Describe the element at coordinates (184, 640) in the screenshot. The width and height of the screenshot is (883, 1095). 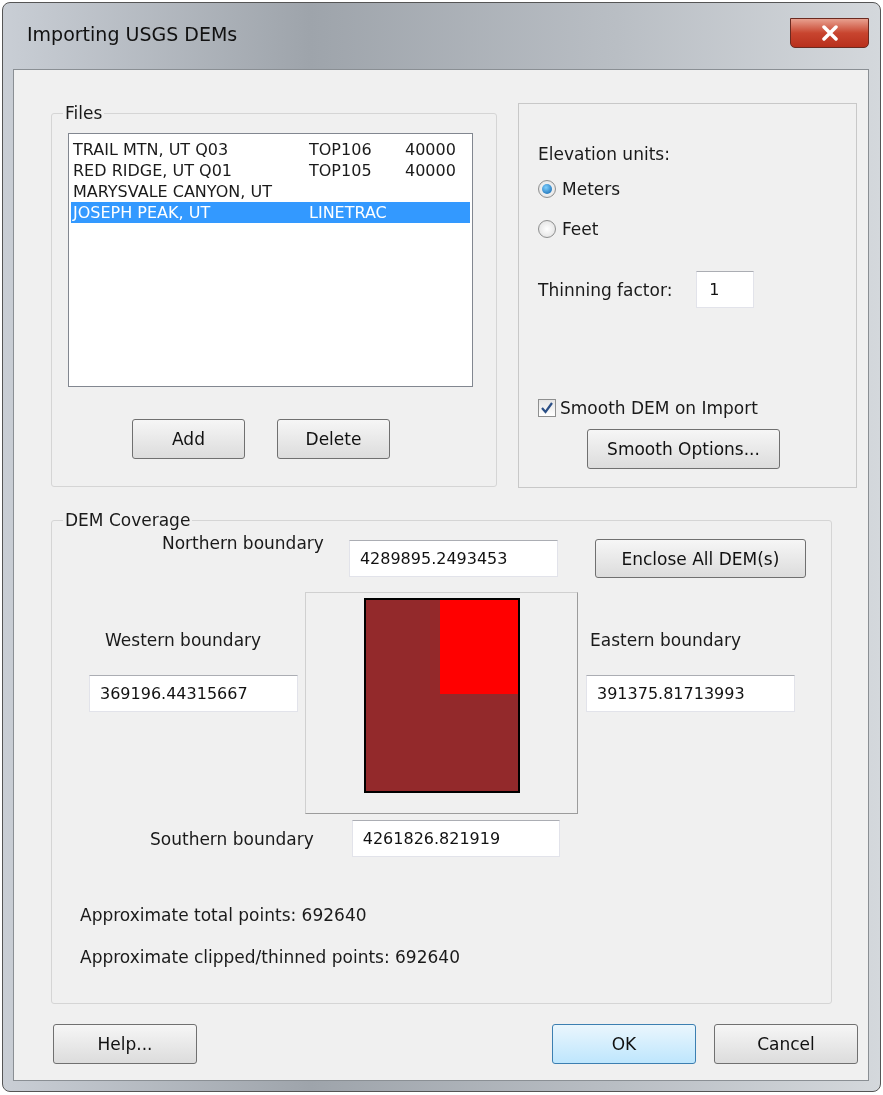
I see `western-label: Western boundary` at that location.